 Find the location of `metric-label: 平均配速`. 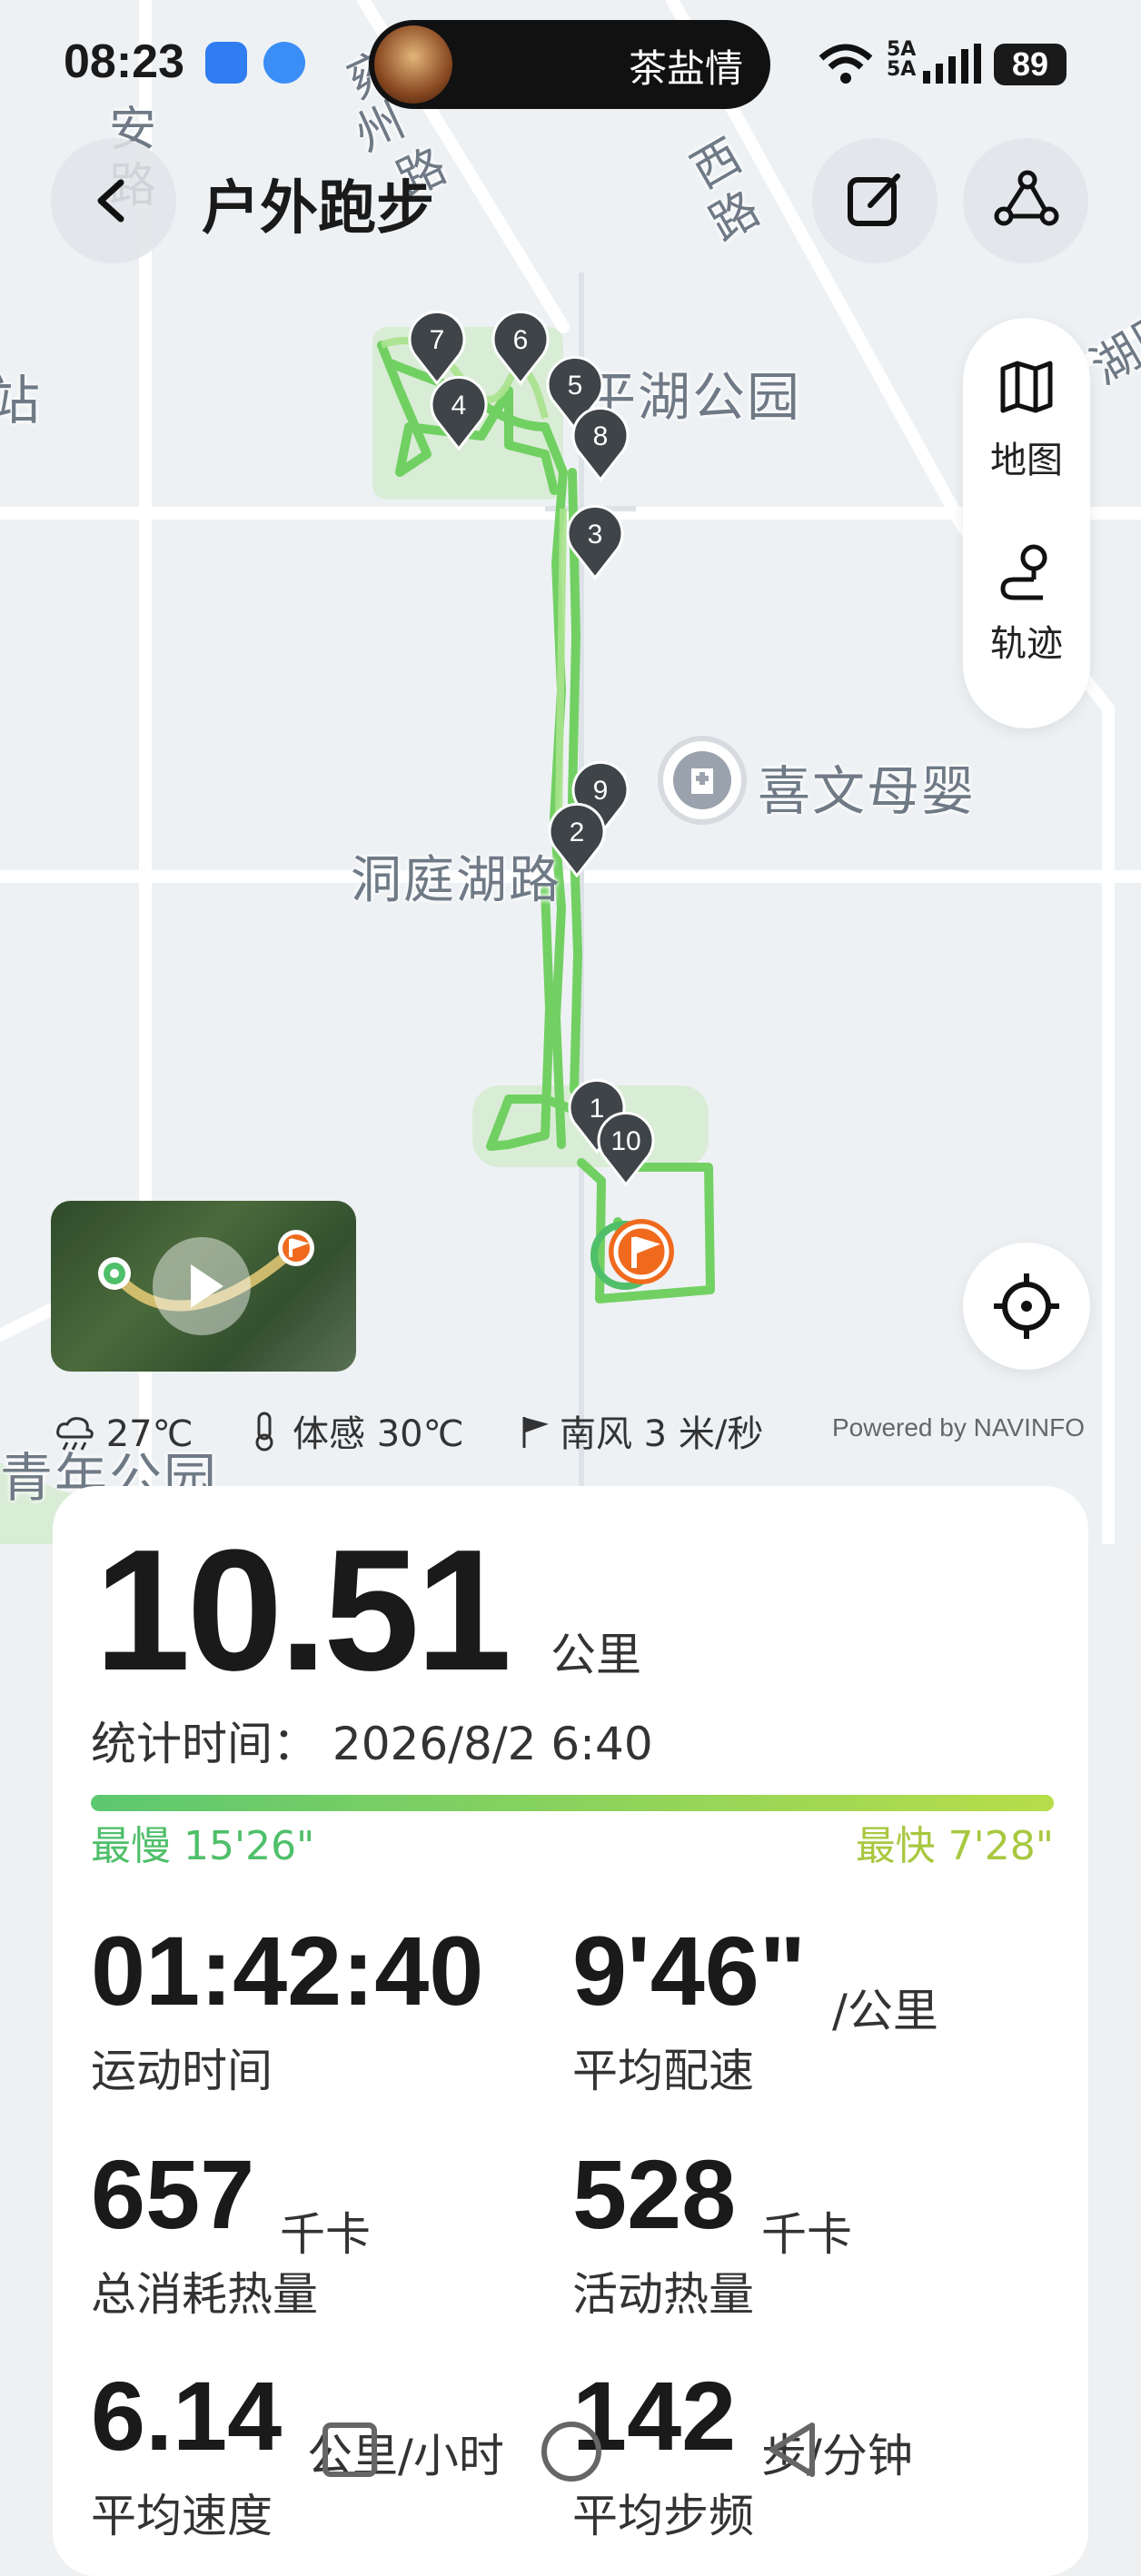

metric-label: 平均配速 is located at coordinates (663, 2071).